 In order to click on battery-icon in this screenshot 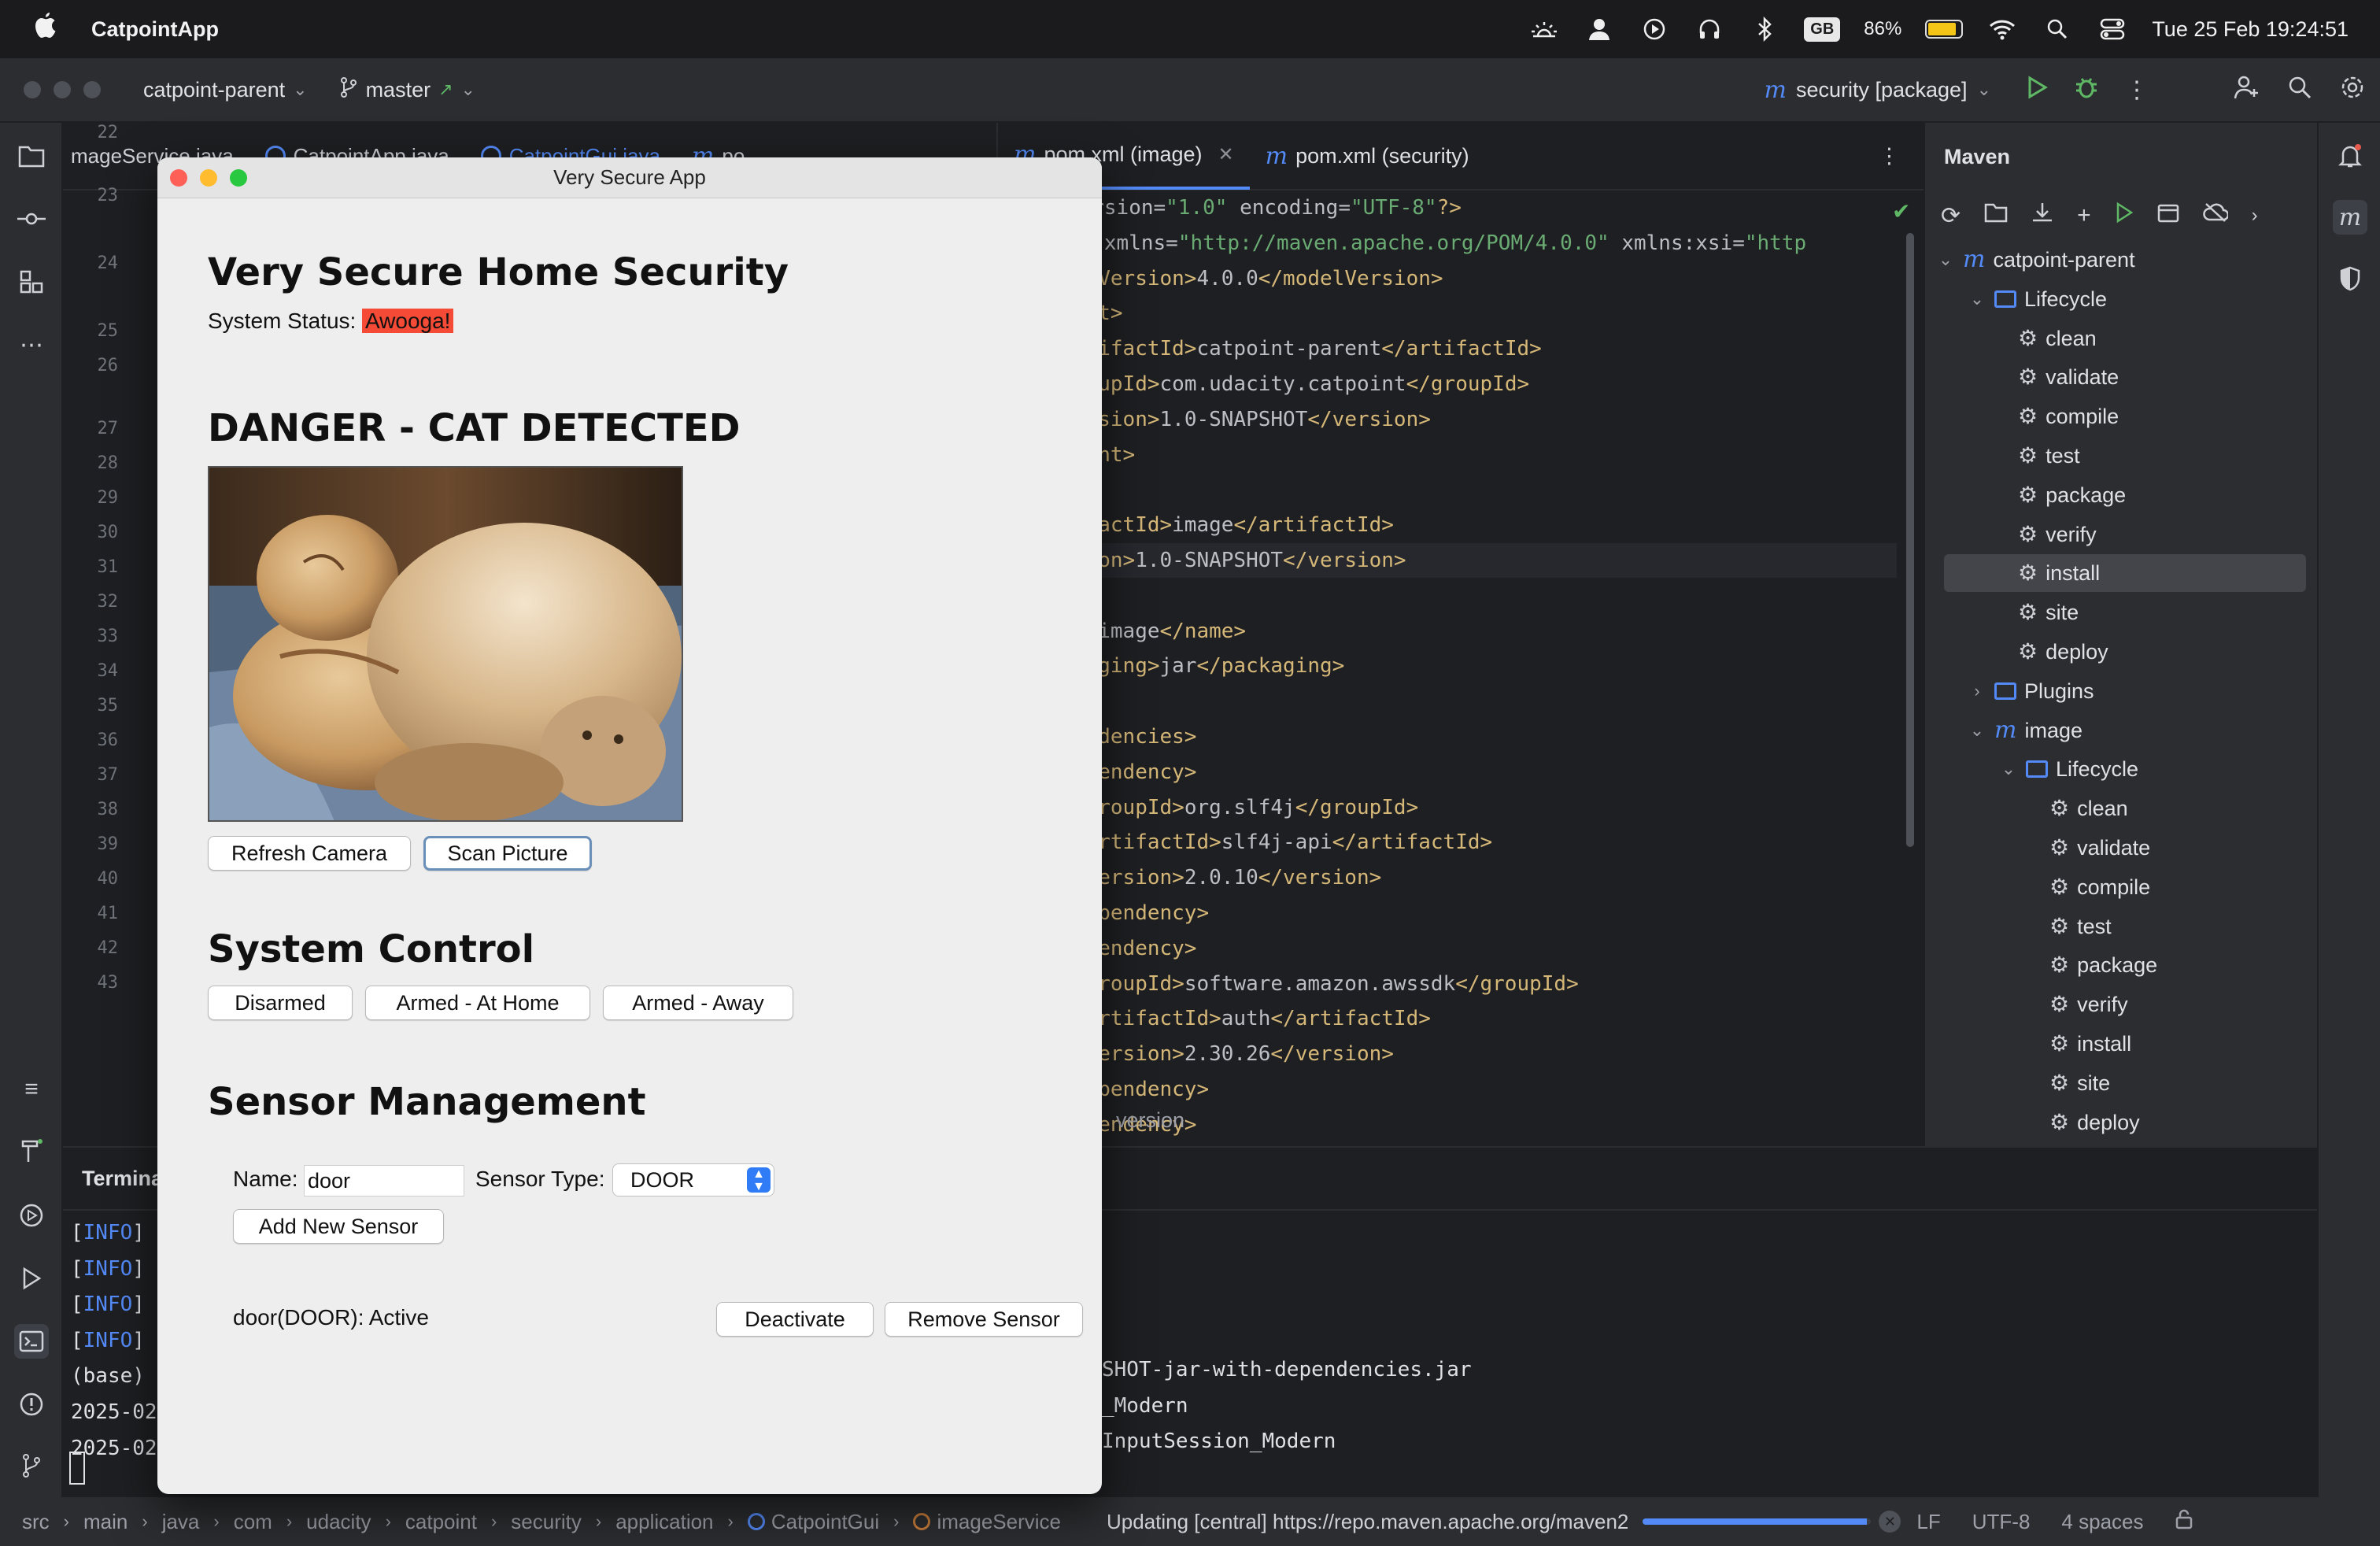, I will do `click(1944, 29)`.